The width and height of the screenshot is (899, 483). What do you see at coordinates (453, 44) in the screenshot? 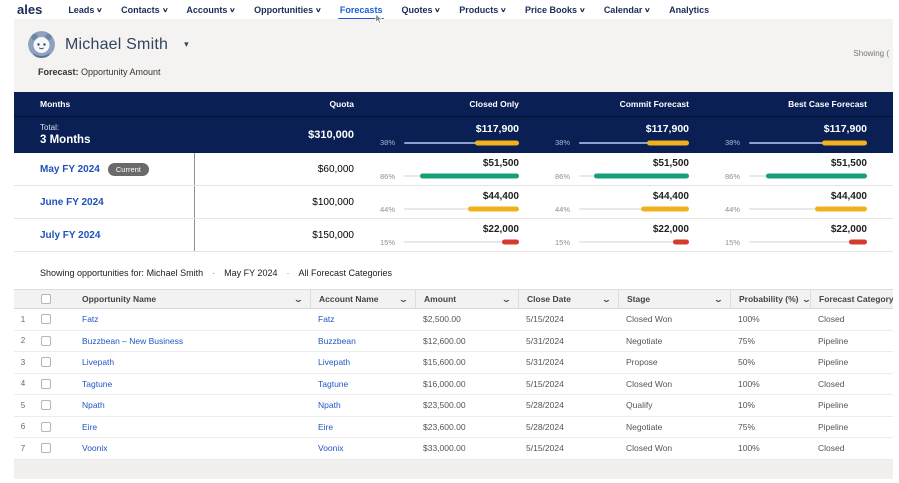
I see `user-row: Michael Smith ▾` at bounding box center [453, 44].